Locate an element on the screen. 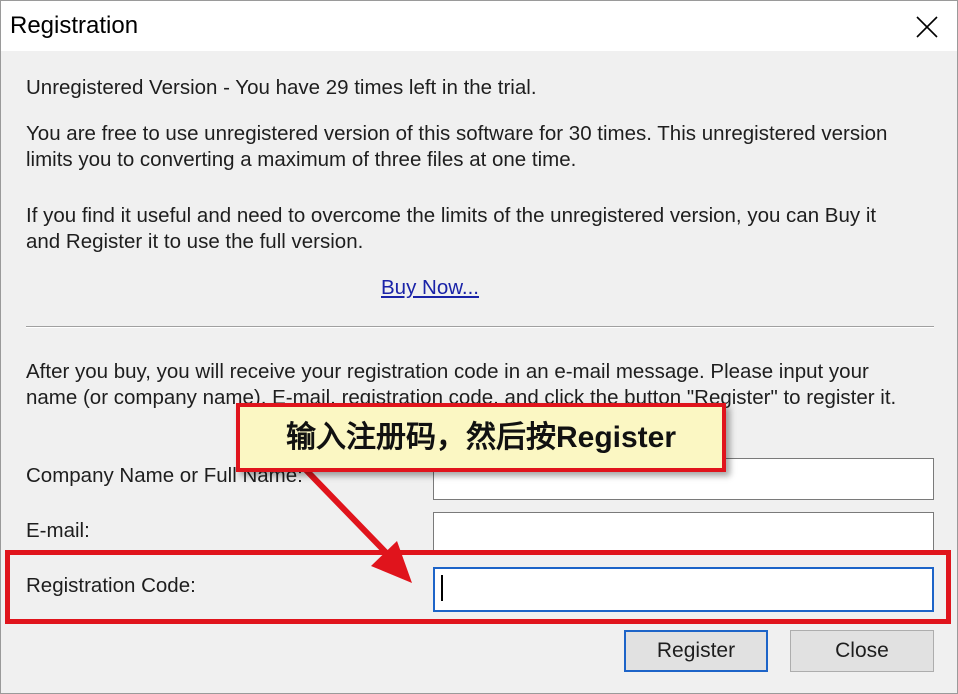  annotation-callout: 输入注册码，然后按Register is located at coordinates (481, 437).